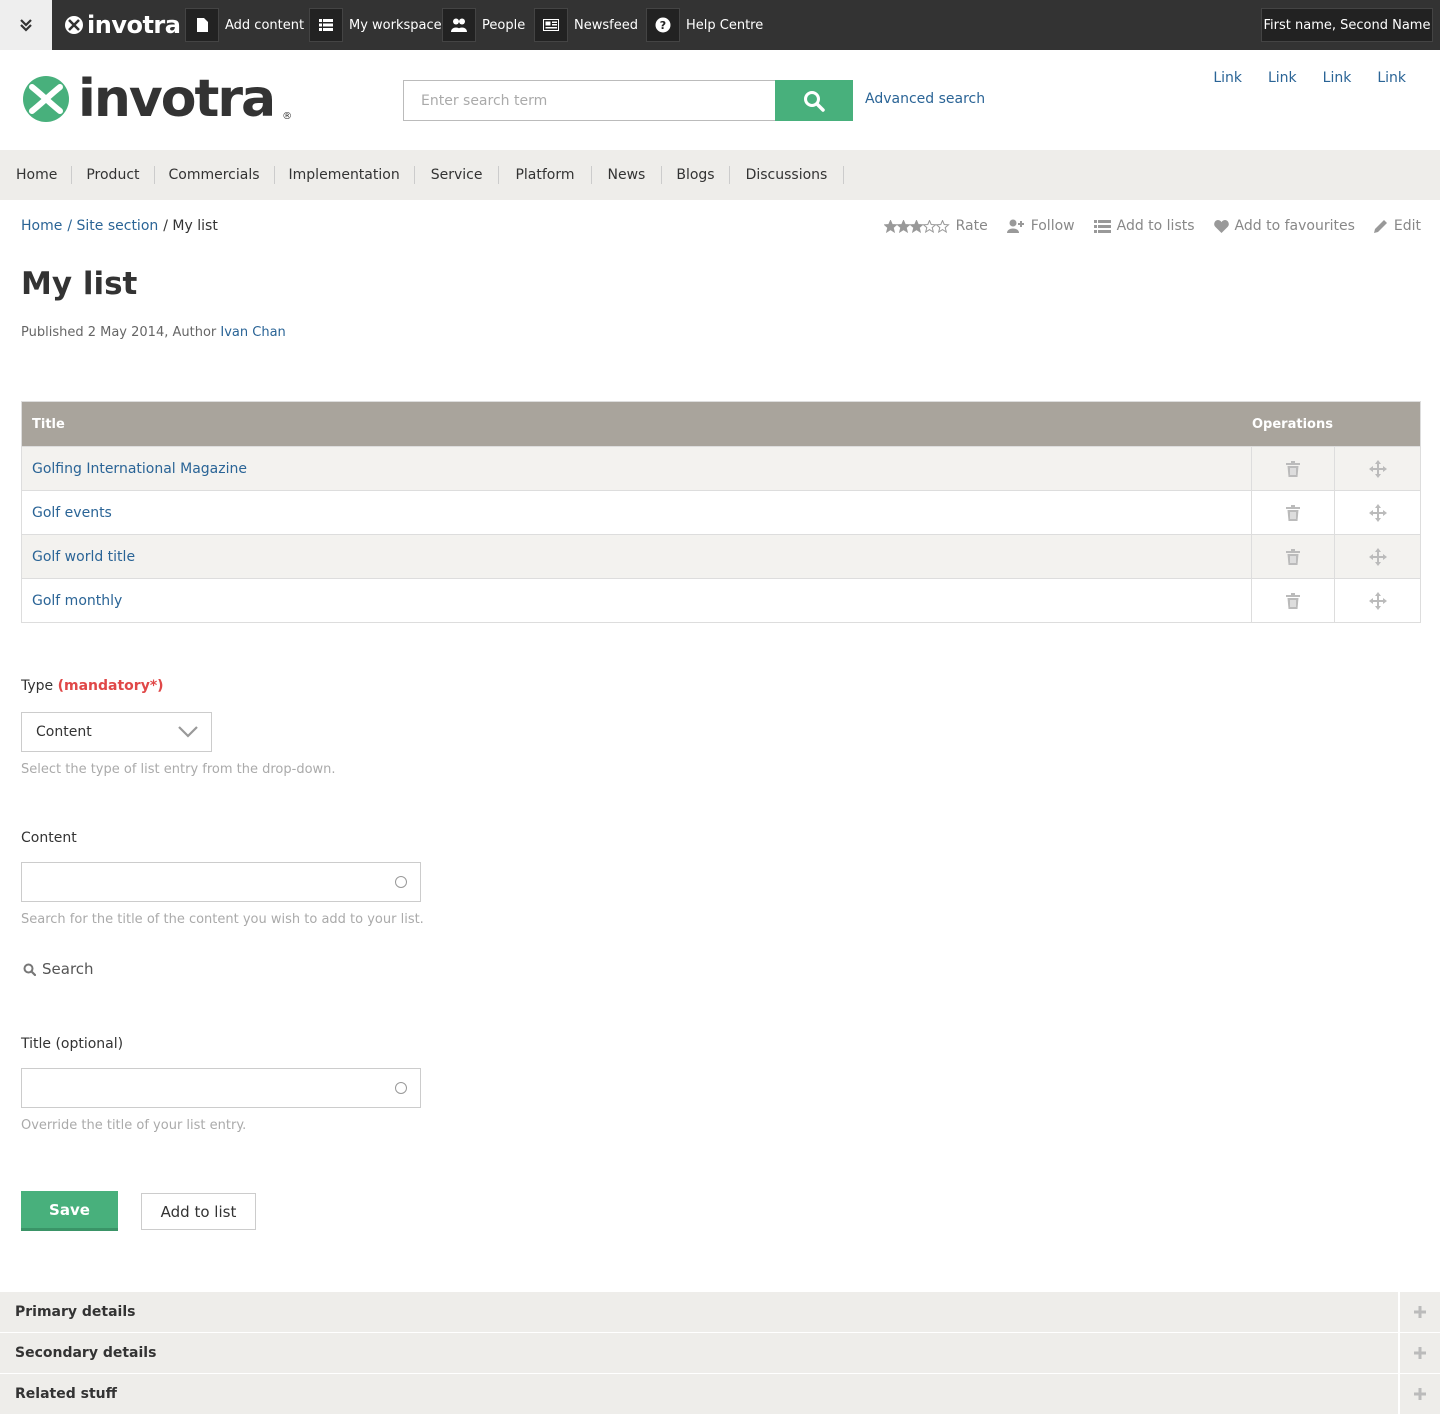 This screenshot has width=1440, height=1417. I want to click on edit-action: Edit, so click(1397, 226).